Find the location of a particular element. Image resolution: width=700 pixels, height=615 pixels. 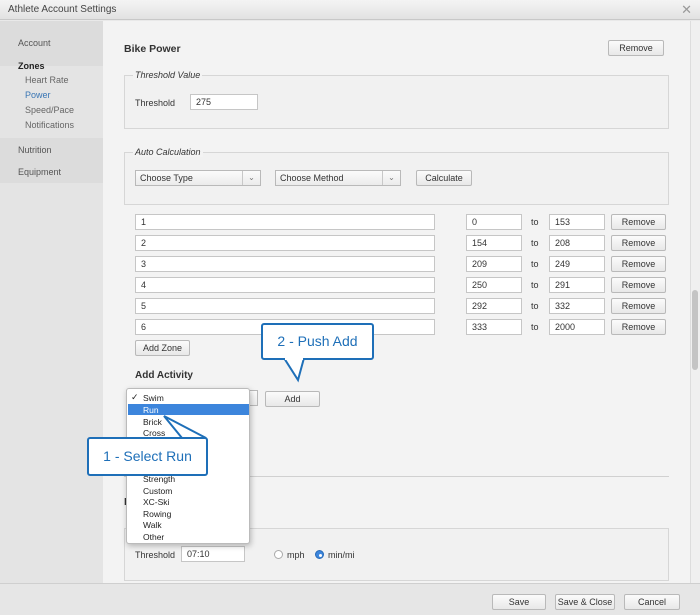

threshold-legend: Threshold Value is located at coordinates (168, 75).